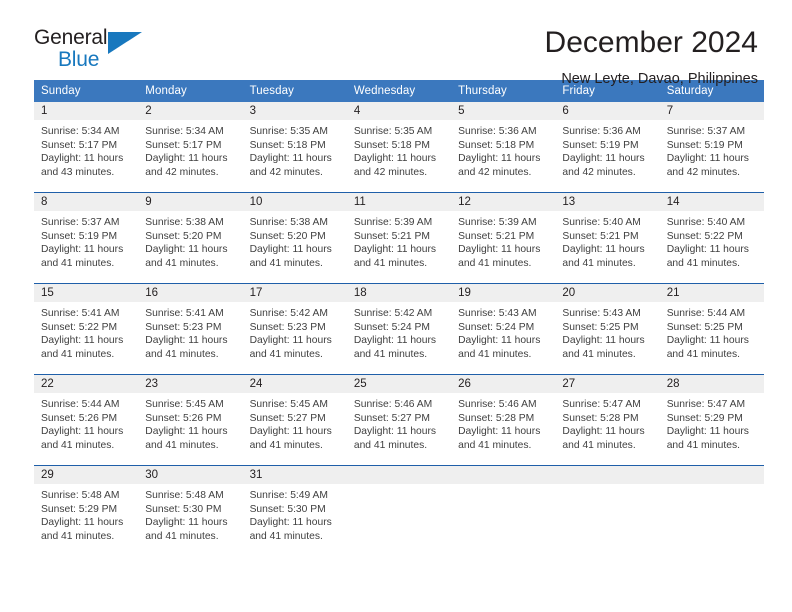 The width and height of the screenshot is (792, 612). Describe the element at coordinates (294, 111) in the screenshot. I see `day-number: 3` at that location.